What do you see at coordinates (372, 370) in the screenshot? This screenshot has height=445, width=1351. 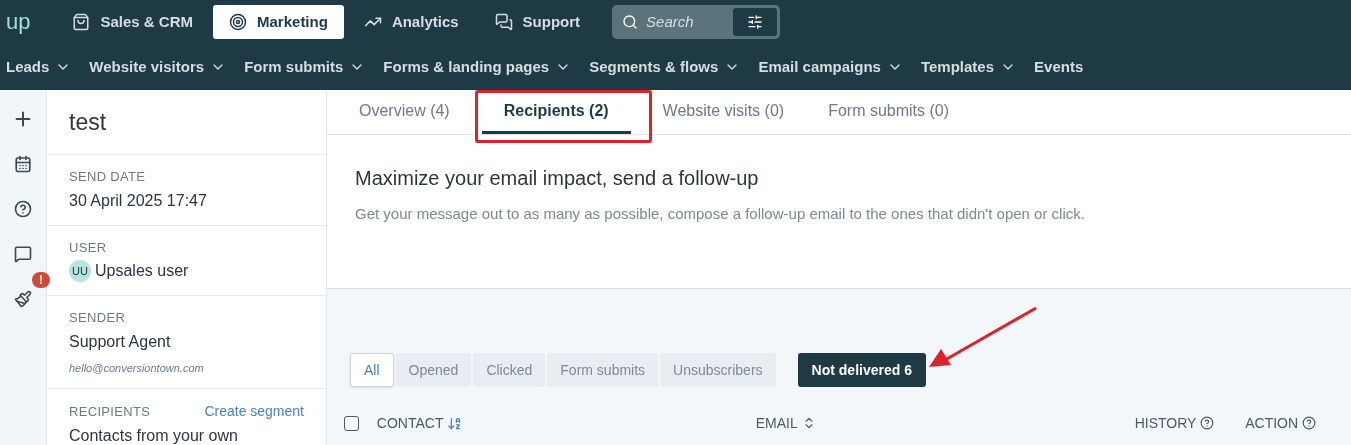 I see `filter-tab: All` at bounding box center [372, 370].